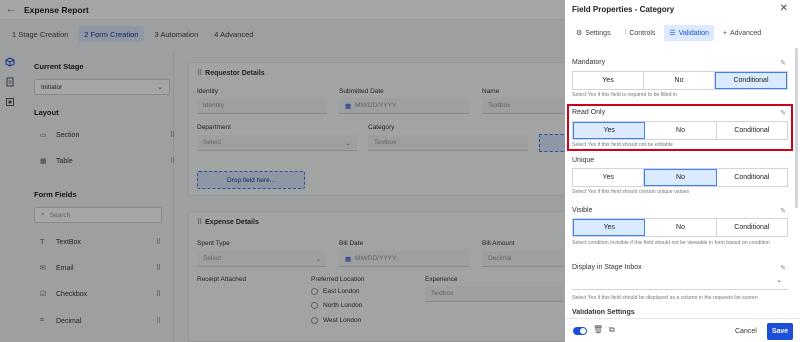  I want to click on tab-label: Settings, so click(598, 33).